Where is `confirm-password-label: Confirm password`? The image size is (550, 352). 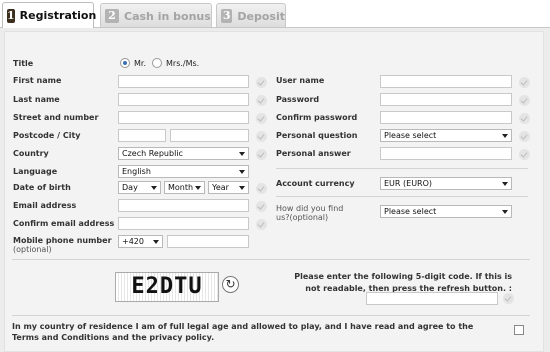
confirm-password-label: Confirm password is located at coordinates (317, 117).